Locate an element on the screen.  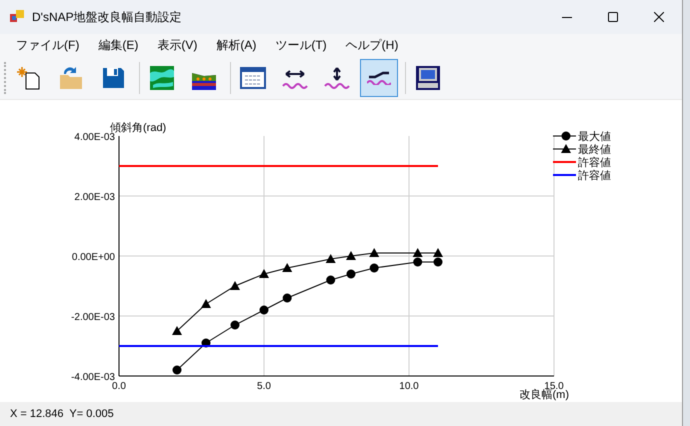
y-tick-label: 0.00E+00 is located at coordinates (93, 257).